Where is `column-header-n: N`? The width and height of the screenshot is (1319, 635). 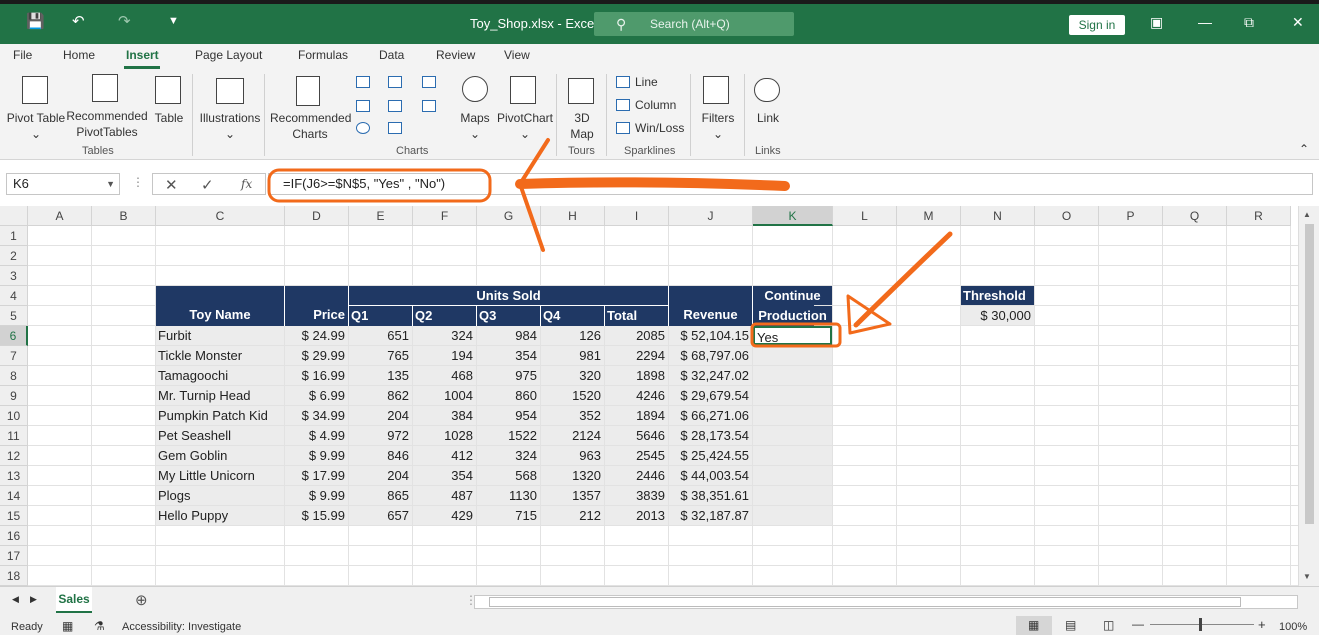
column-header-n: N is located at coordinates (998, 216).